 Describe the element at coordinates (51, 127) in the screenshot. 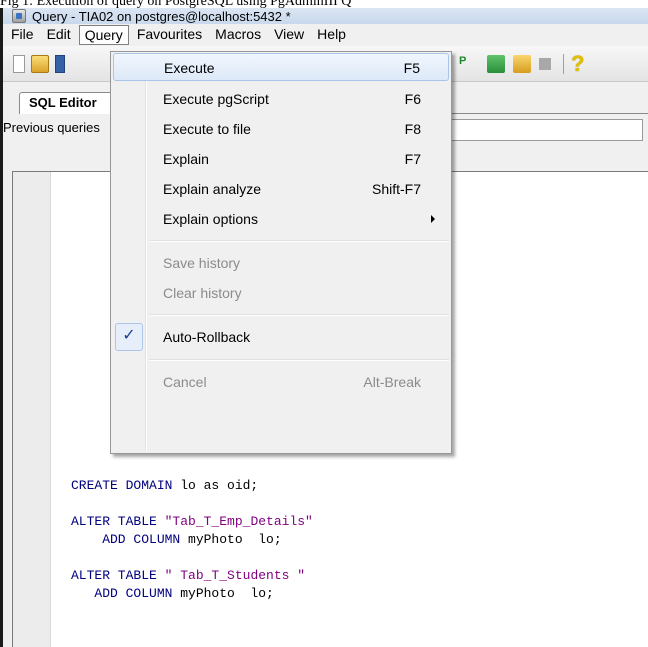

I see `previous-queries-label: Previous queries` at that location.